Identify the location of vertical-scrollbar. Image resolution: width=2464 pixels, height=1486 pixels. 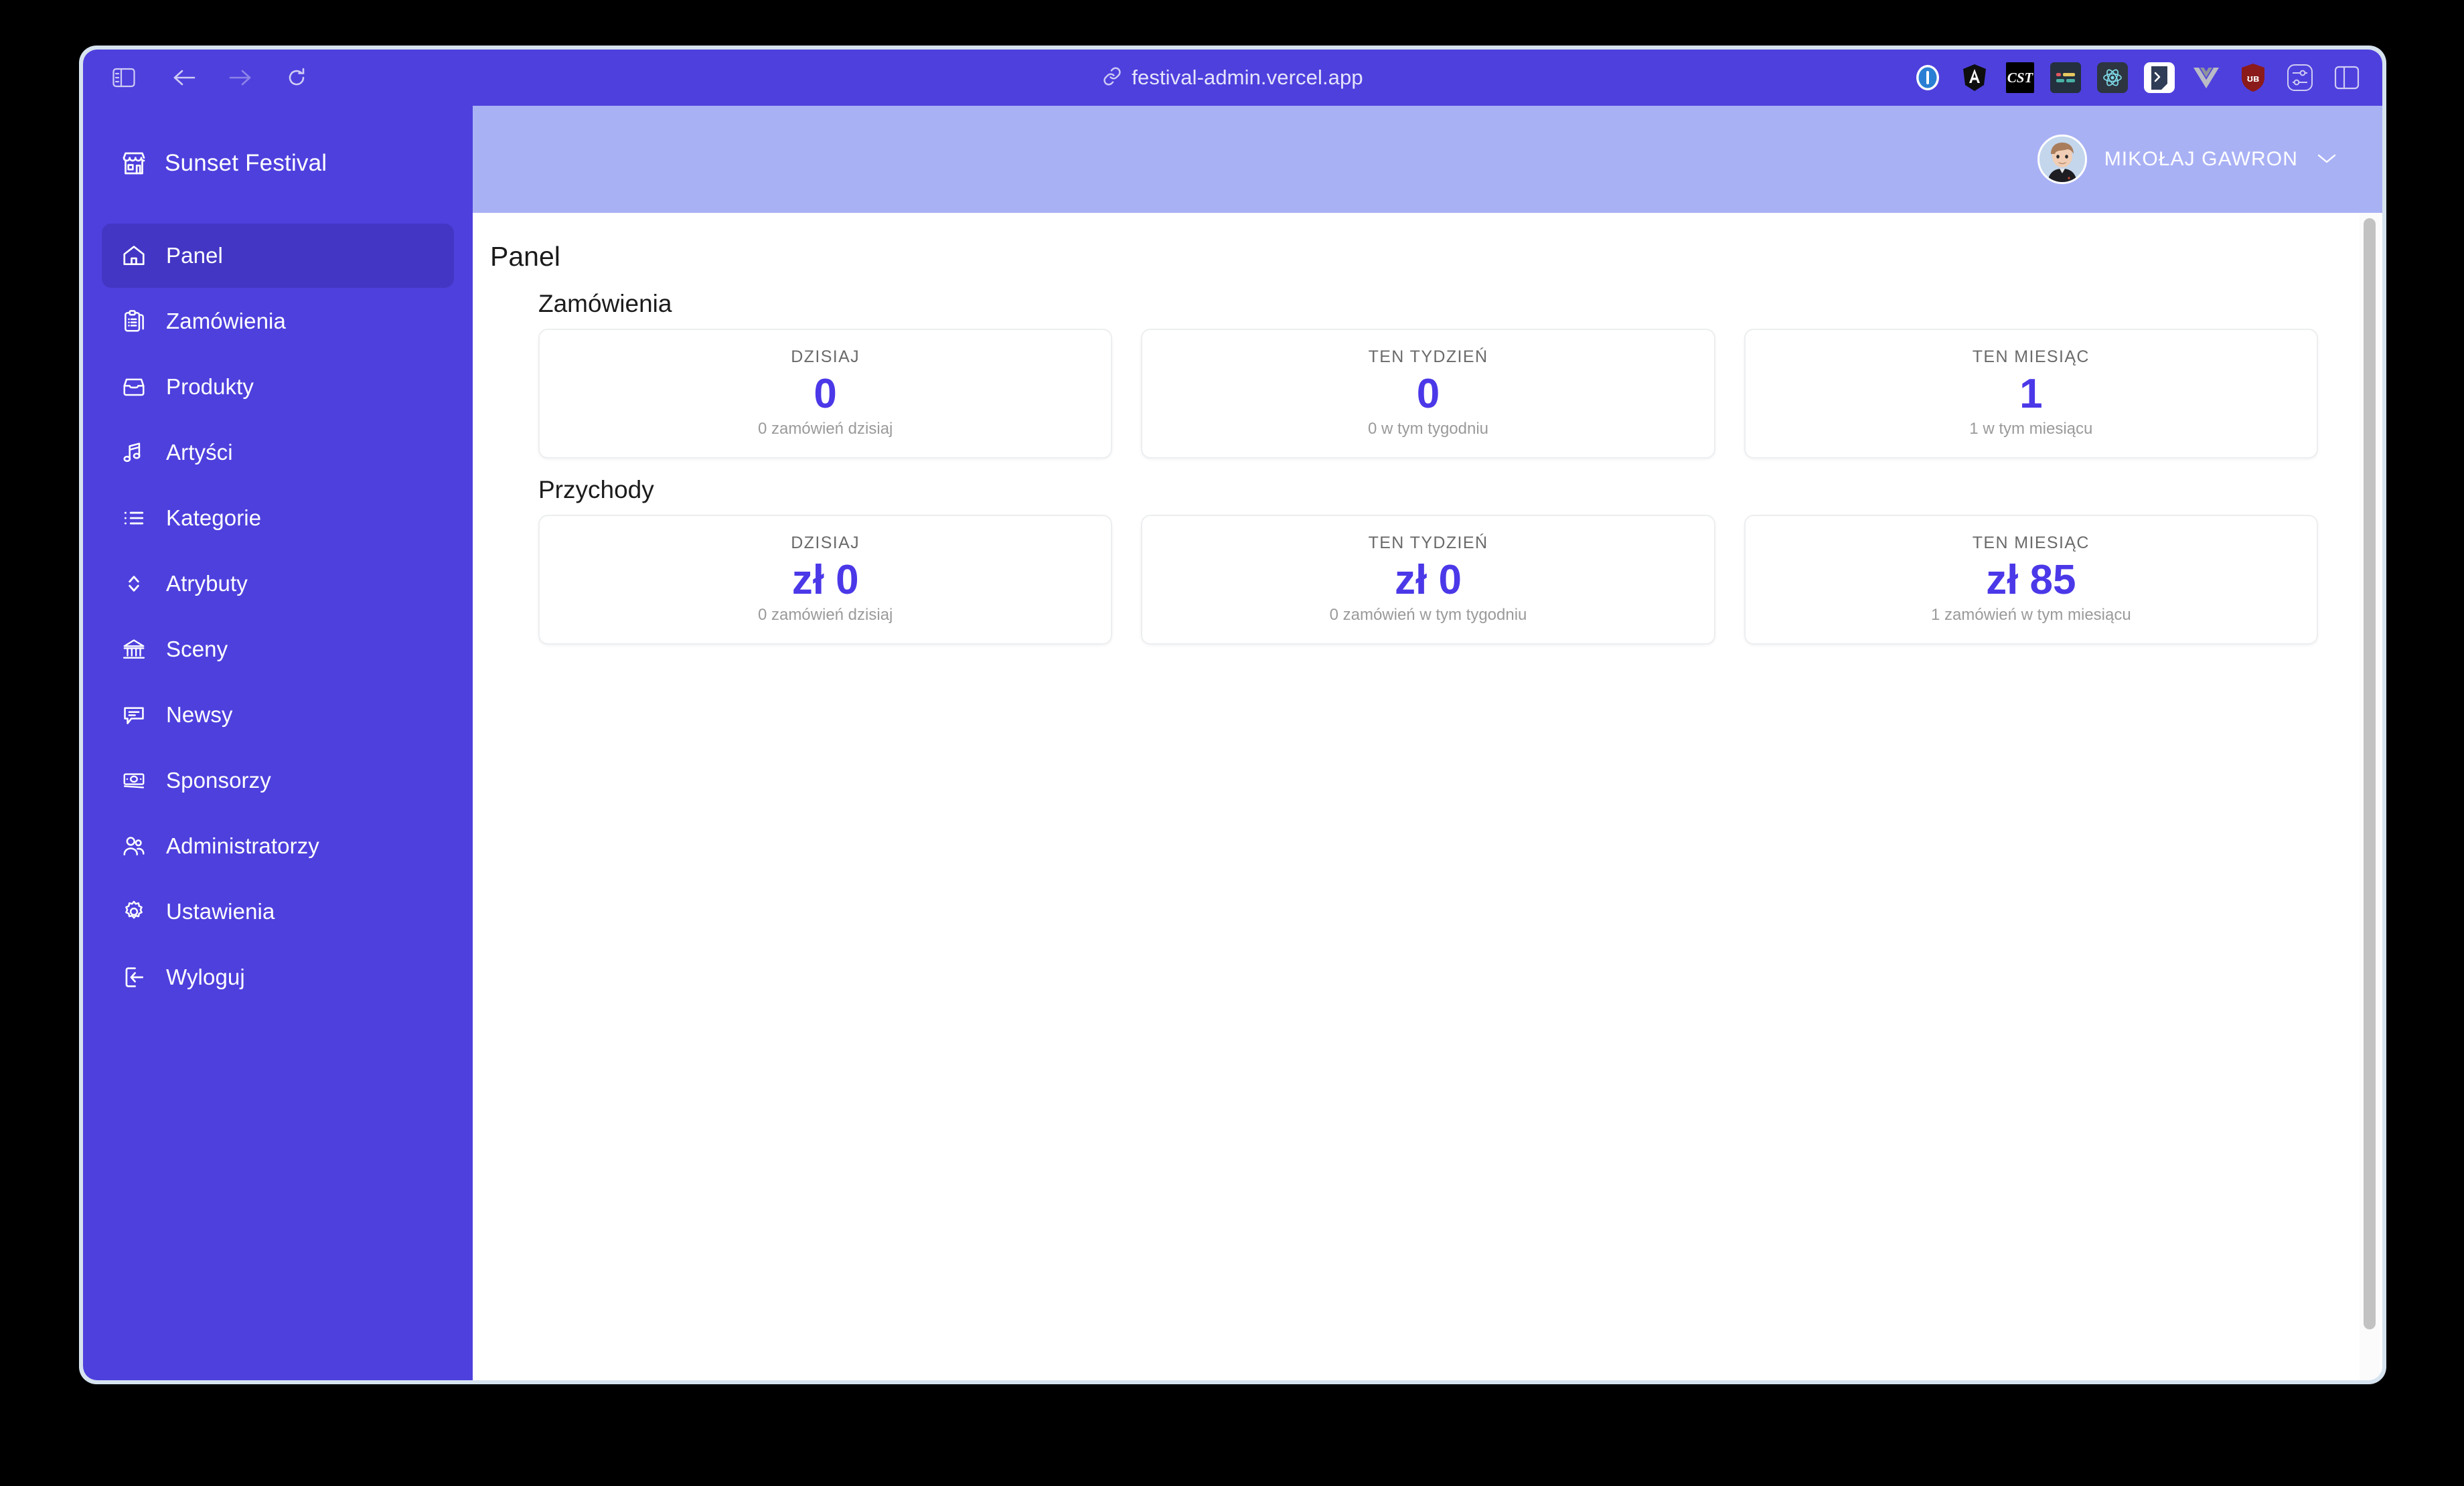
(2370, 796).